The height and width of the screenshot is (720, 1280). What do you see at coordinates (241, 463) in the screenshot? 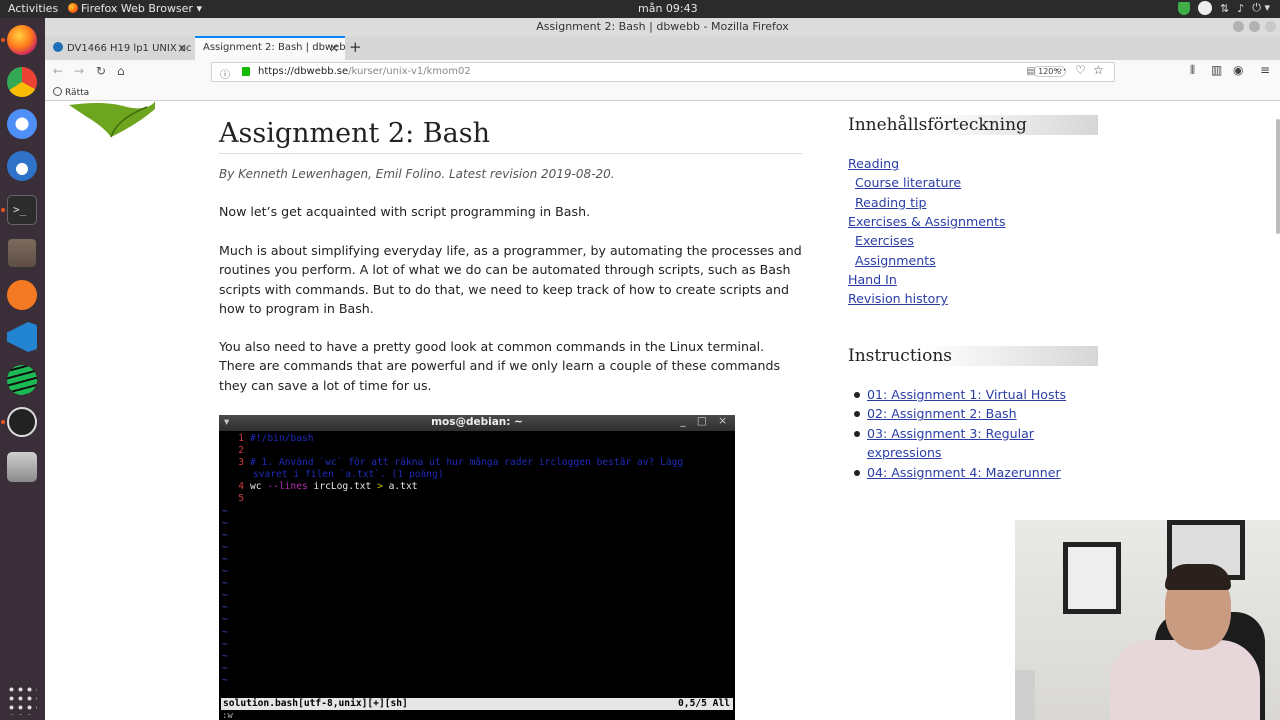
I see `vim-line-number: 3` at bounding box center [241, 463].